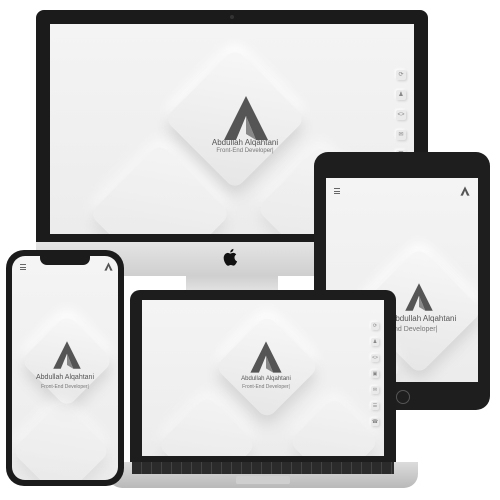  Describe the element at coordinates (67, 355) in the screenshot. I see `phone-brand-logo-icon` at that location.